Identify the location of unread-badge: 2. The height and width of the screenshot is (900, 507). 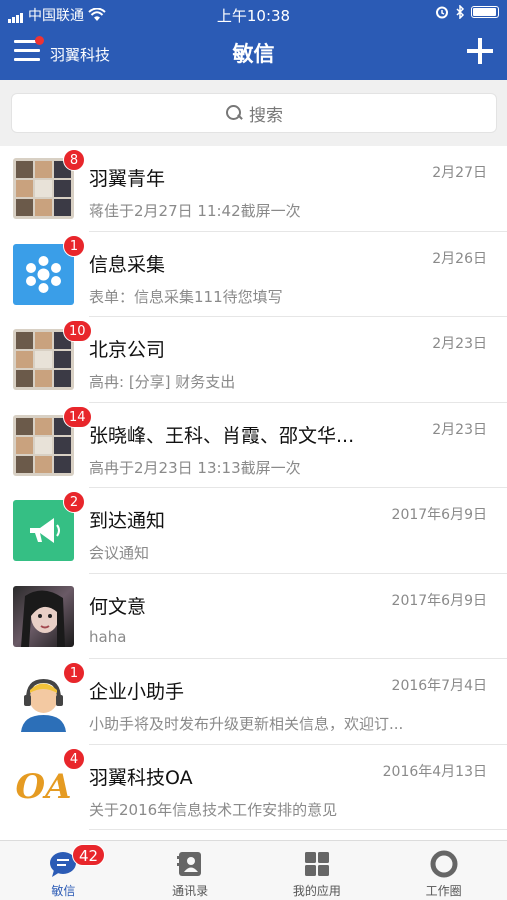
(74, 502).